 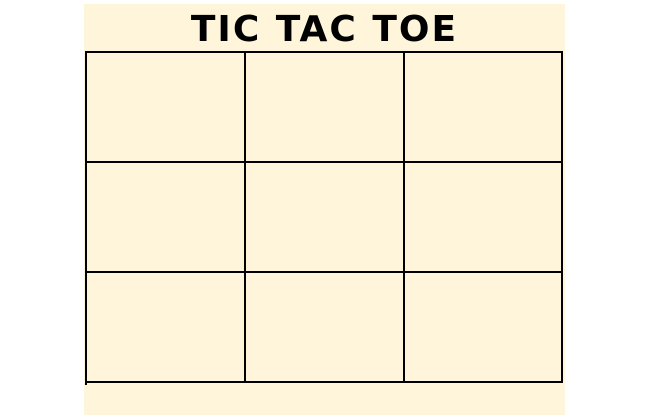 I want to click on board-cell-top-center, so click(x=325, y=108).